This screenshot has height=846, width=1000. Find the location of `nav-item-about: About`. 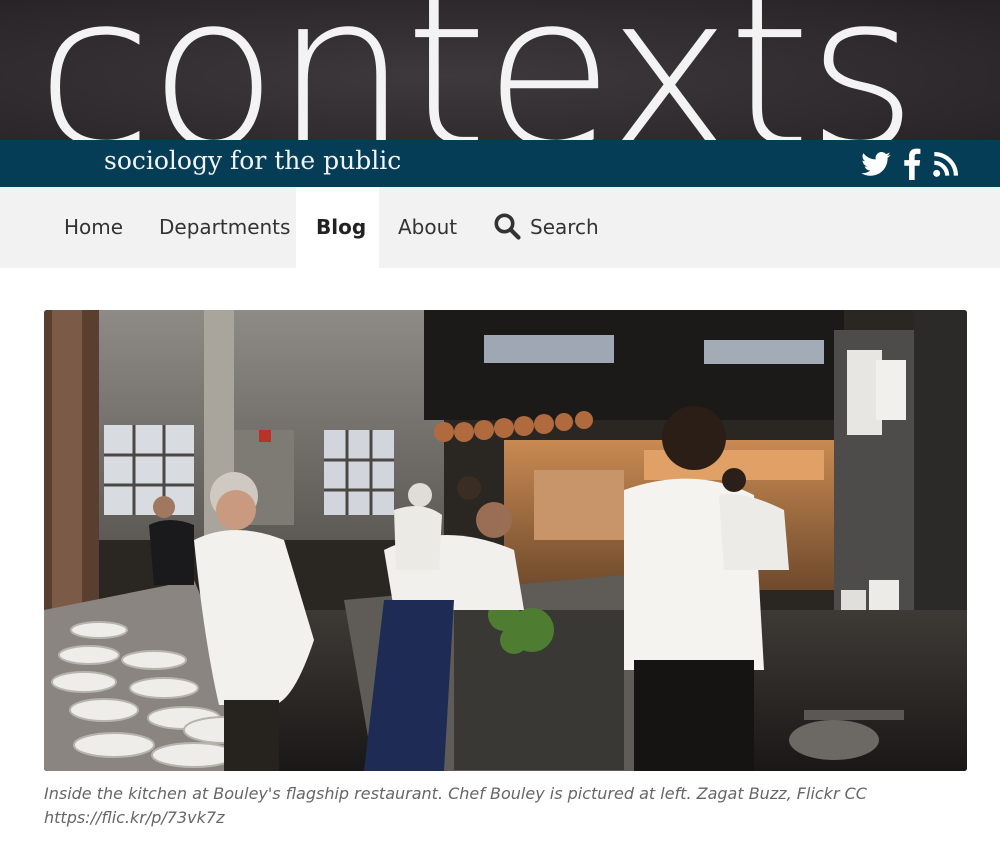

nav-item-about: About is located at coordinates (427, 227).